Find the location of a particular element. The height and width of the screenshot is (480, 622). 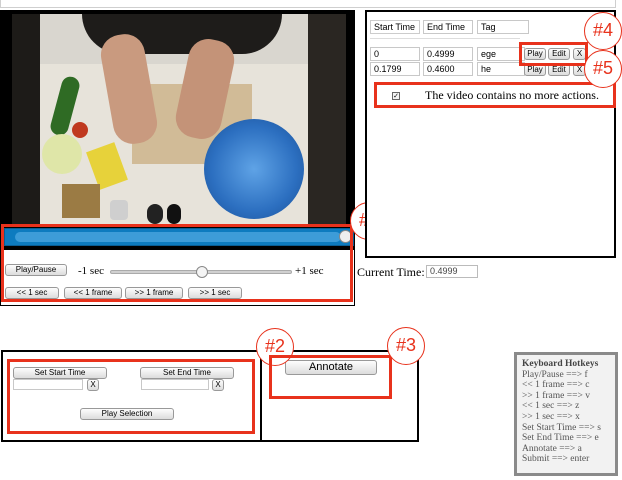

video-frame-wall-left is located at coordinates (26, 120).